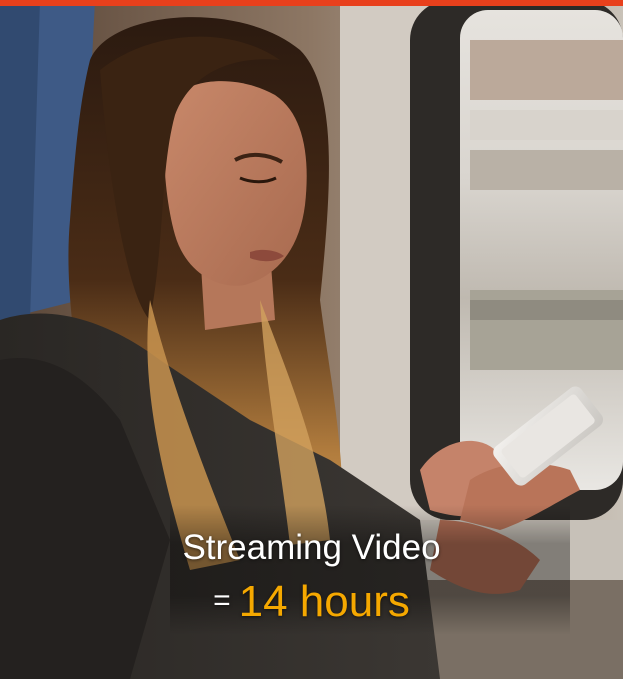 This screenshot has height=679, width=623. Describe the element at coordinates (222, 600) in the screenshot. I see `equals-sign: =` at that location.